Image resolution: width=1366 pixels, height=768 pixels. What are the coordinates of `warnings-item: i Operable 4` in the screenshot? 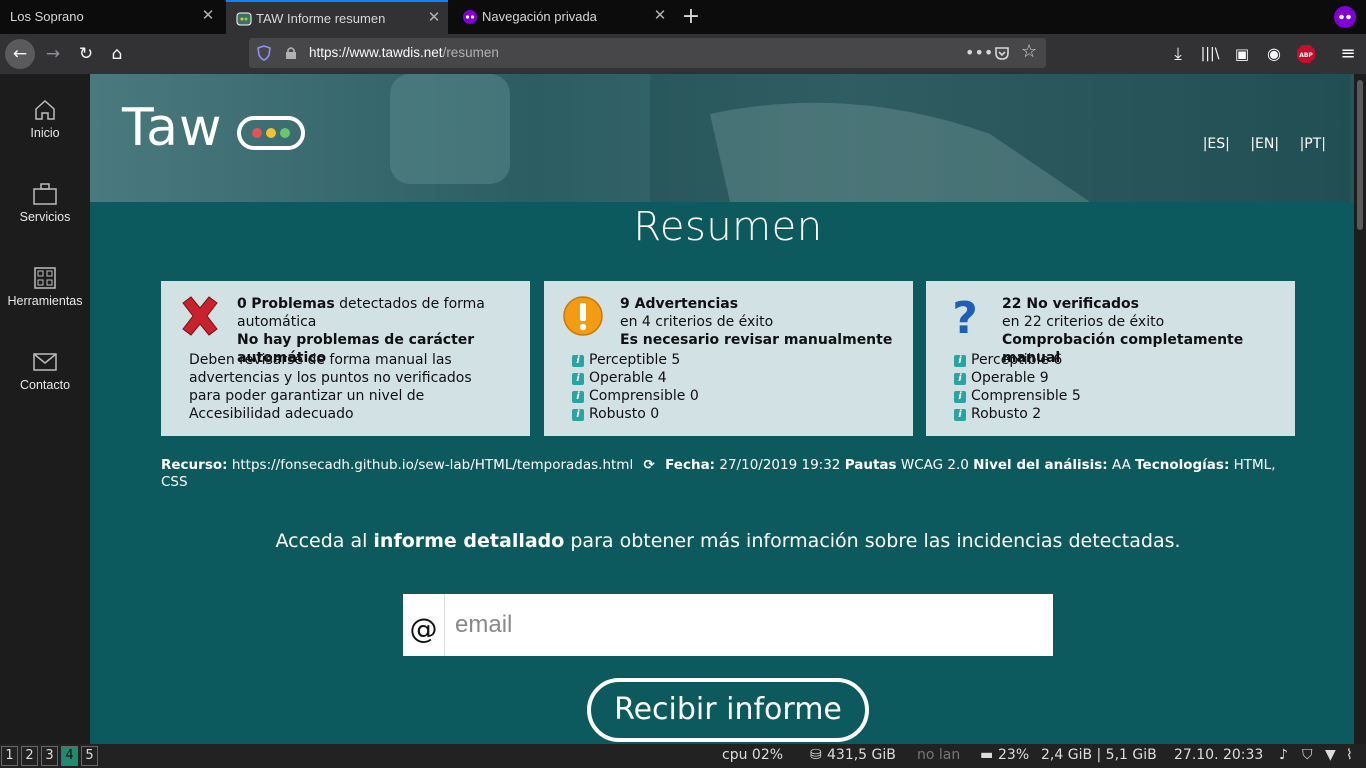 It's located at (732, 378).